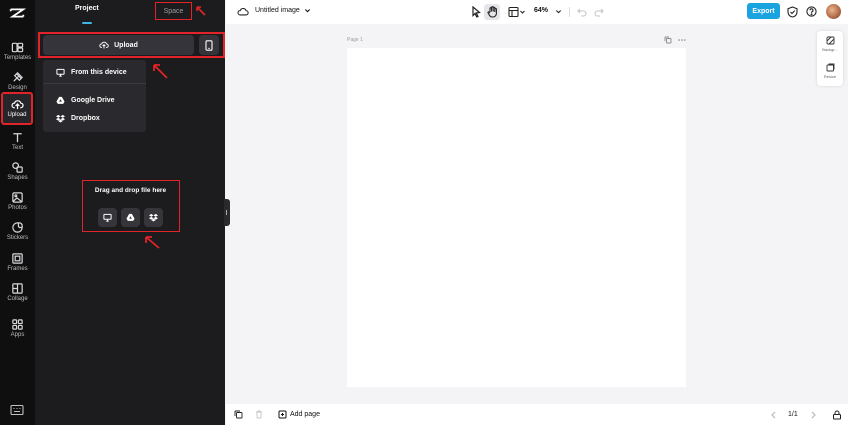 This screenshot has height=425, width=848. What do you see at coordinates (773, 415) in the screenshot?
I see `previous-page-icon` at bounding box center [773, 415].